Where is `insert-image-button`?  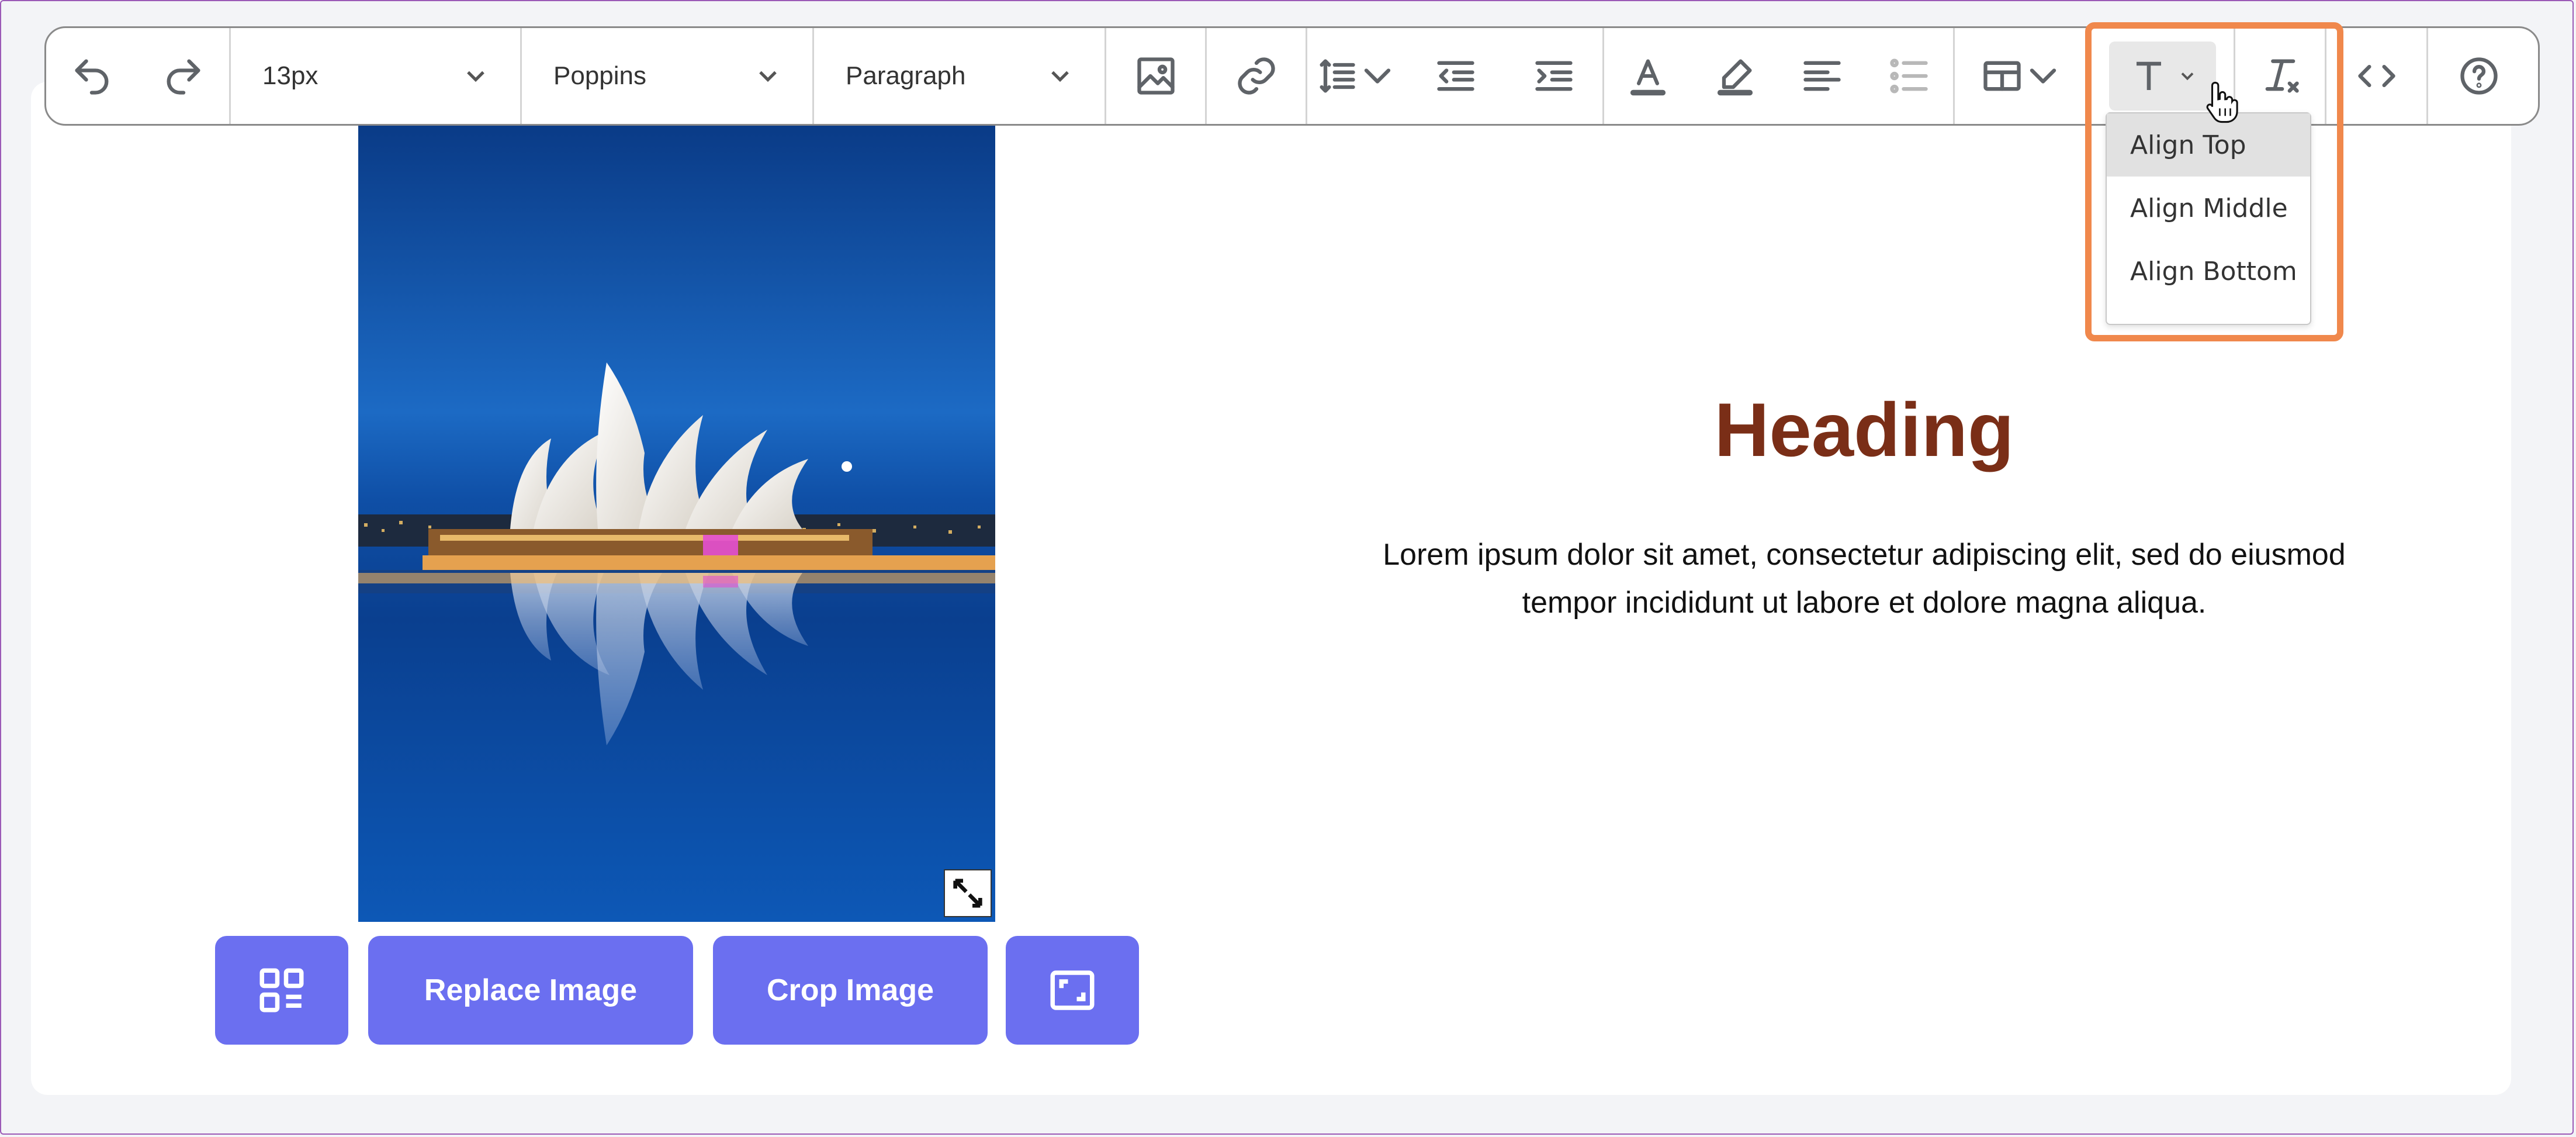
insert-image-button is located at coordinates (1155, 76).